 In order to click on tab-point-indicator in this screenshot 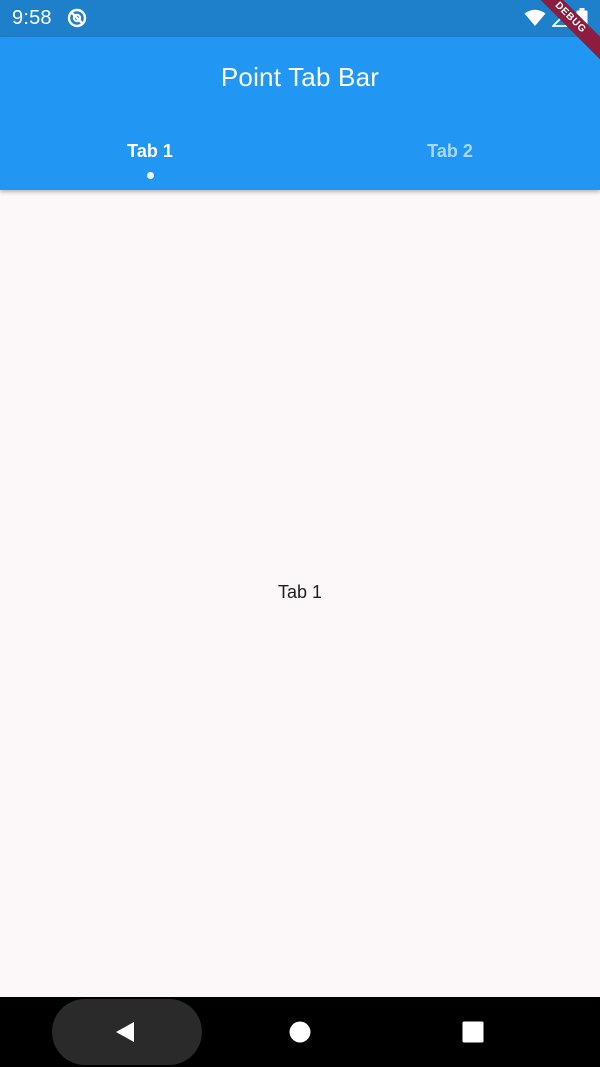, I will do `click(150, 175)`.